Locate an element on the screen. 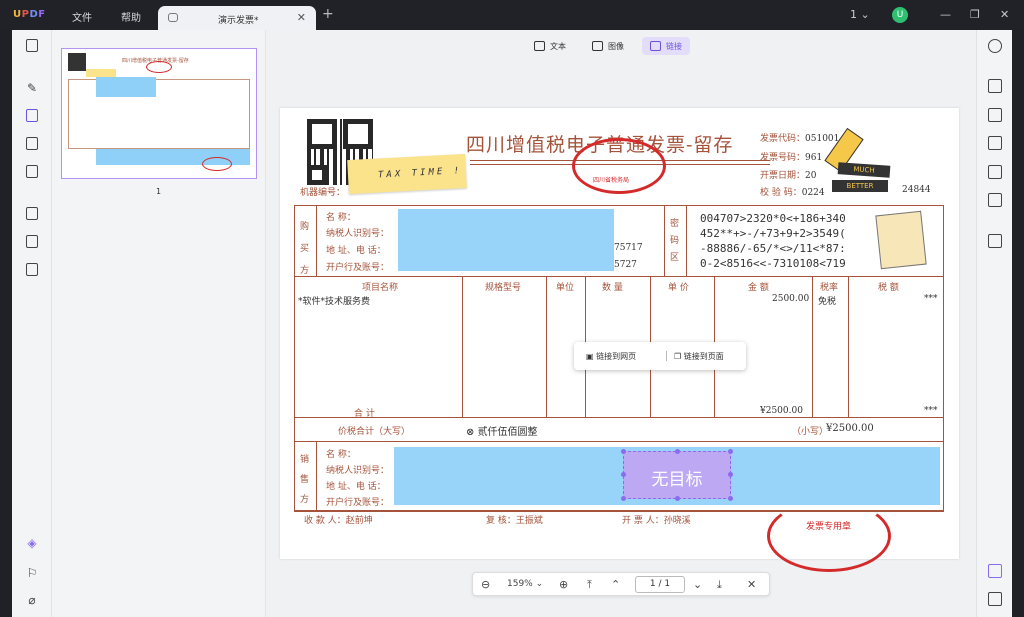 The image size is (1024, 617). attachment-icon: ⌀ is located at coordinates (32, 600).